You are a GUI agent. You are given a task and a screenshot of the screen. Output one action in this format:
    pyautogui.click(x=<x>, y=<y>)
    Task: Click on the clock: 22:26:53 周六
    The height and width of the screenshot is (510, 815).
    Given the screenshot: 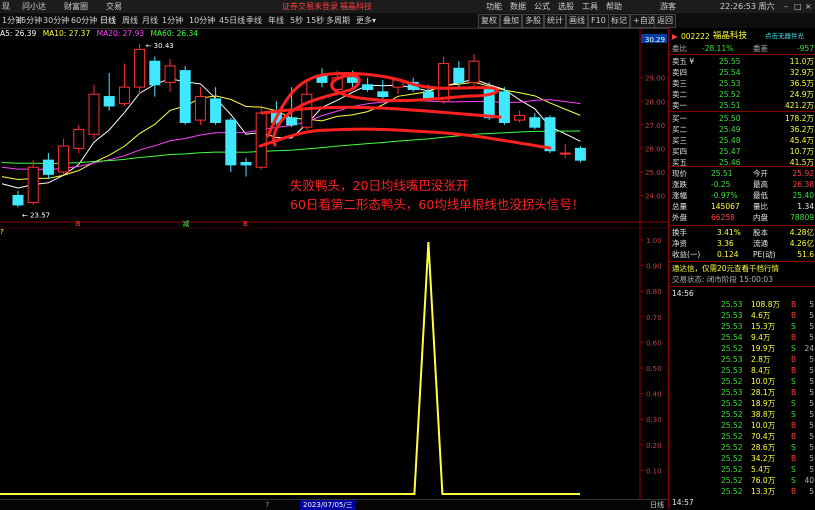 What is the action you would take?
    pyautogui.click(x=747, y=6)
    